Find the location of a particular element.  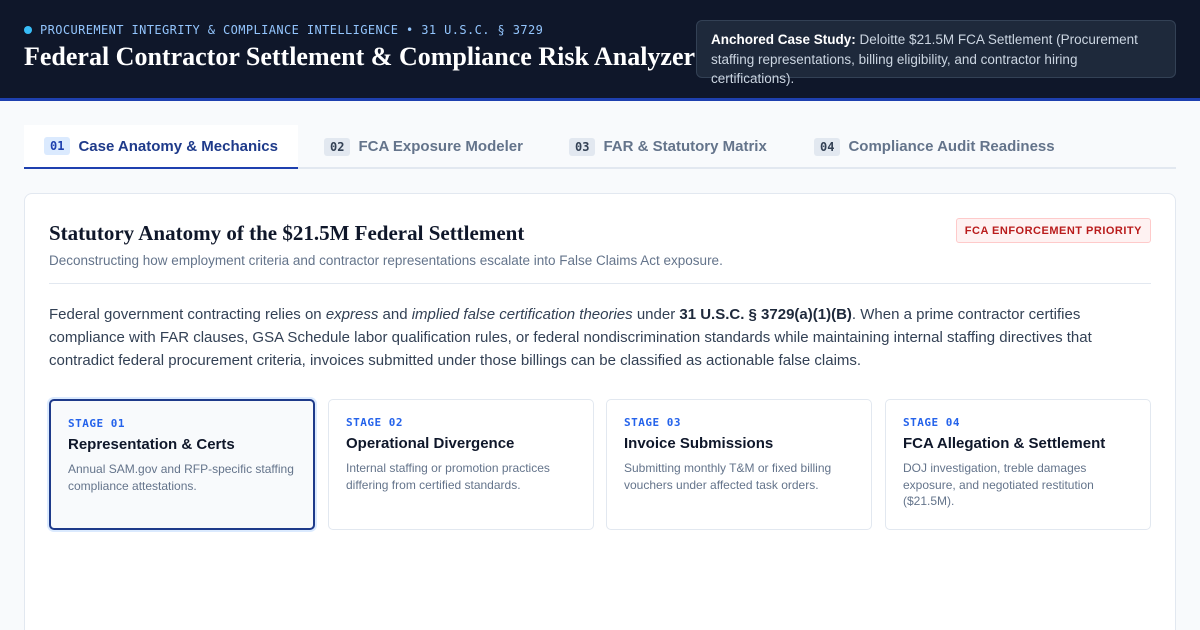

stage-title: FCA Allegation & Settlement is located at coordinates (1004, 443).